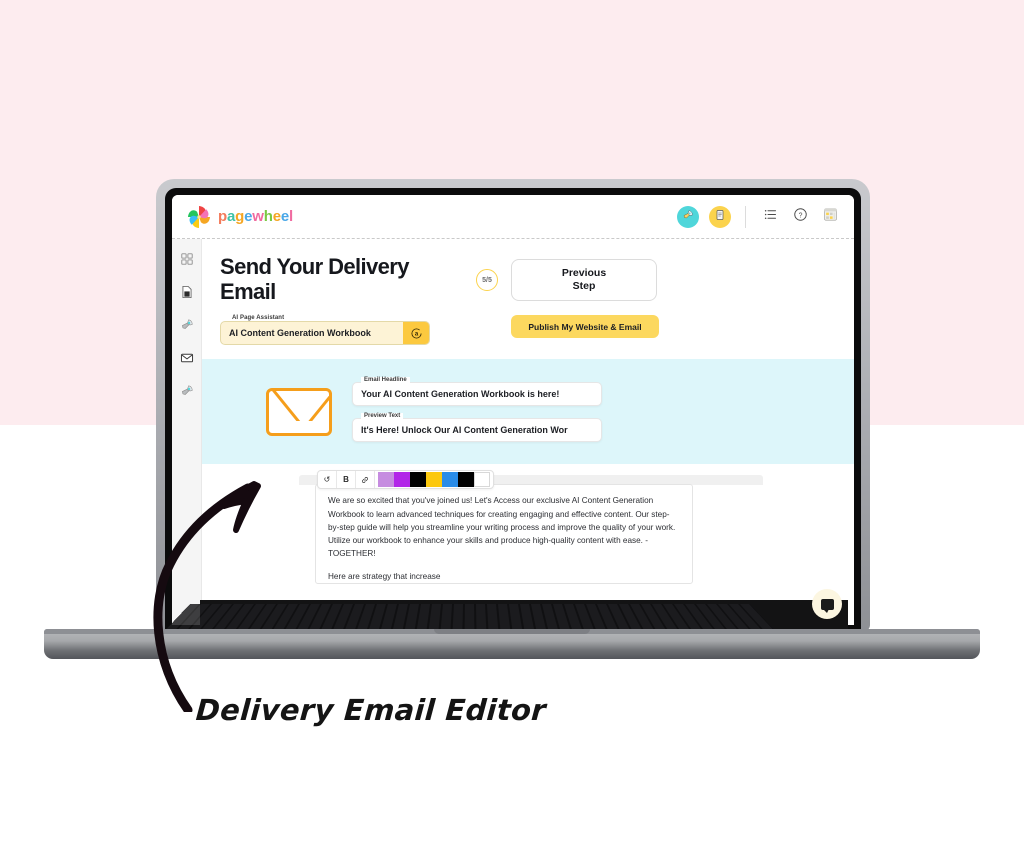 The image size is (1024, 853). Describe the element at coordinates (199, 217) in the screenshot. I see `pinwheel-icon` at that location.